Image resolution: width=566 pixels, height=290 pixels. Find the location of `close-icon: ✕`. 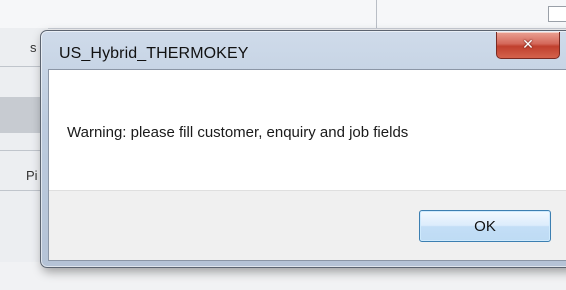

close-icon: ✕ is located at coordinates (528, 45).